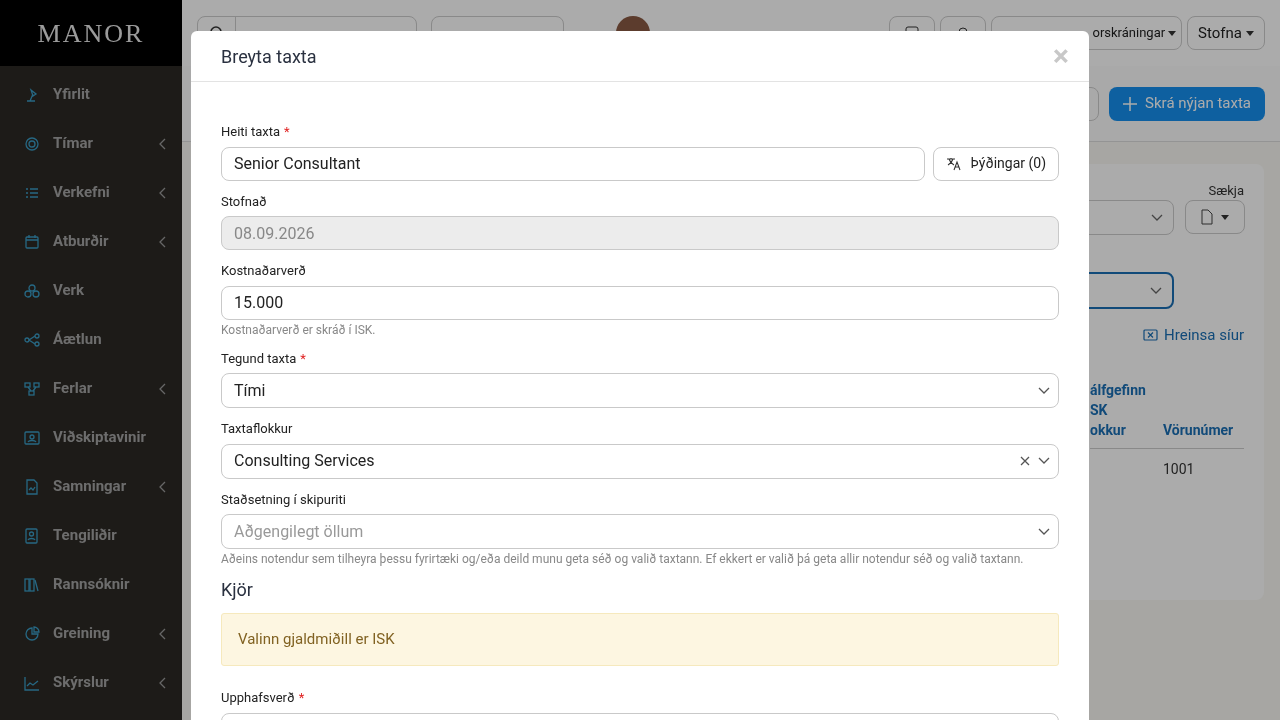  What do you see at coordinates (91, 535) in the screenshot?
I see `sidebar-item: Tengiliðir` at bounding box center [91, 535].